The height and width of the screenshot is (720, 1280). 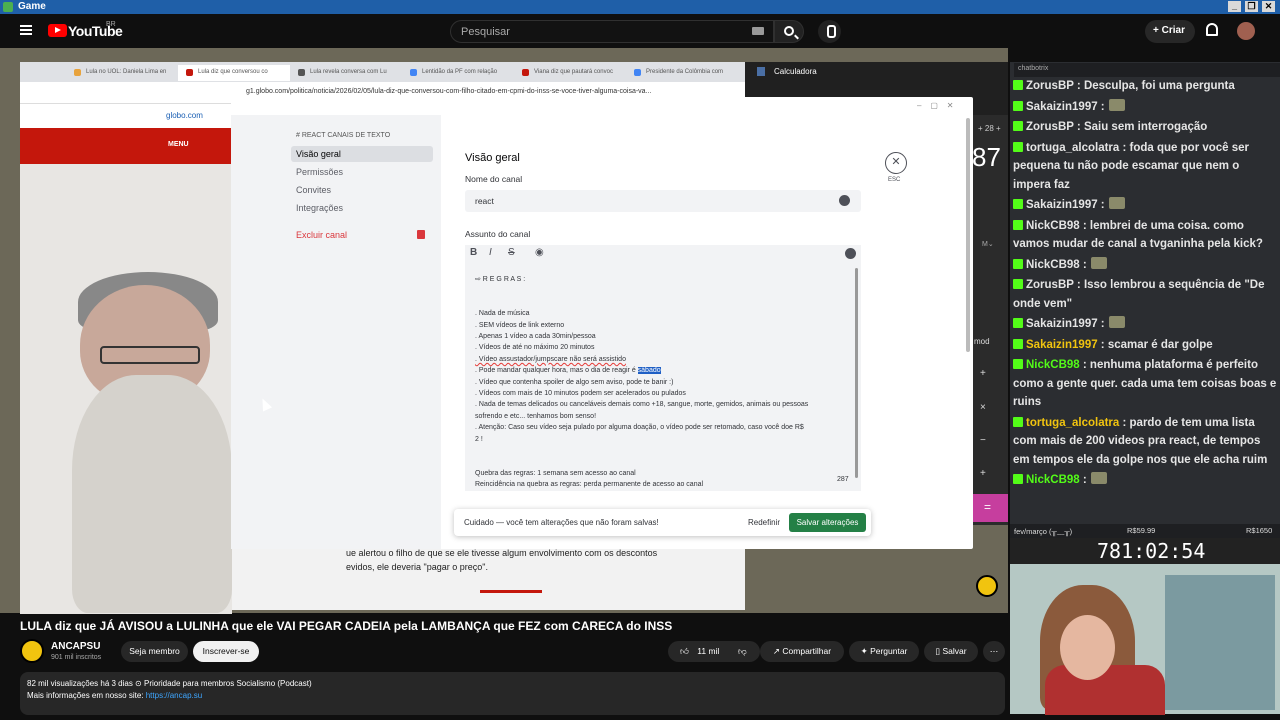 I want to click on browser-tab: Presidente da Colômbia com, so click(x=682, y=73).